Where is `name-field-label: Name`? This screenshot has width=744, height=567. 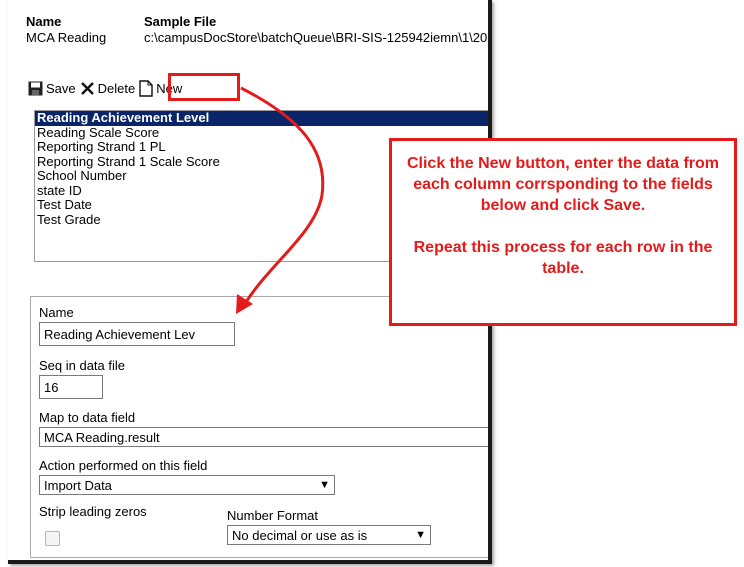 name-field-label: Name is located at coordinates (56, 312).